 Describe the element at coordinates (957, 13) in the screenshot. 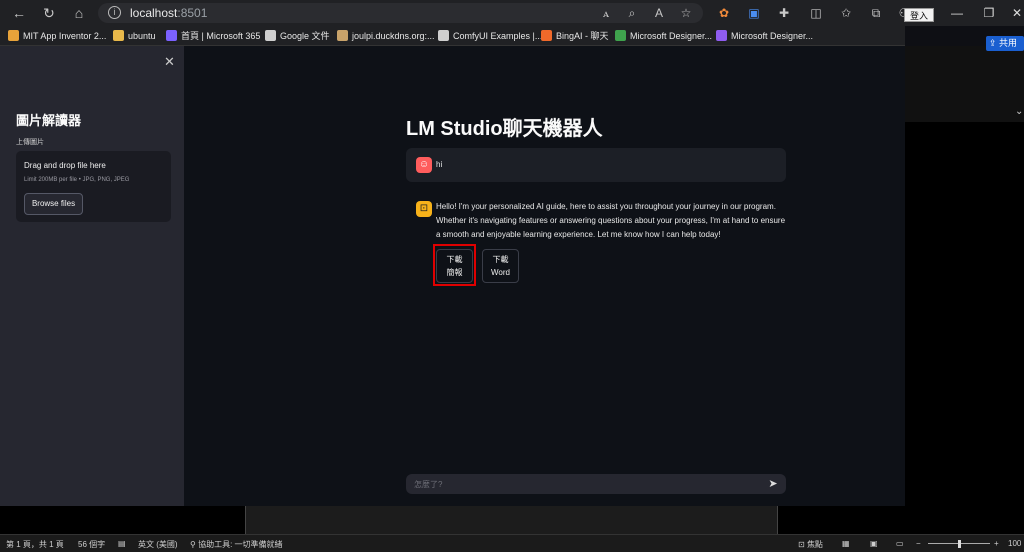

I see `minimize-icon: —` at that location.